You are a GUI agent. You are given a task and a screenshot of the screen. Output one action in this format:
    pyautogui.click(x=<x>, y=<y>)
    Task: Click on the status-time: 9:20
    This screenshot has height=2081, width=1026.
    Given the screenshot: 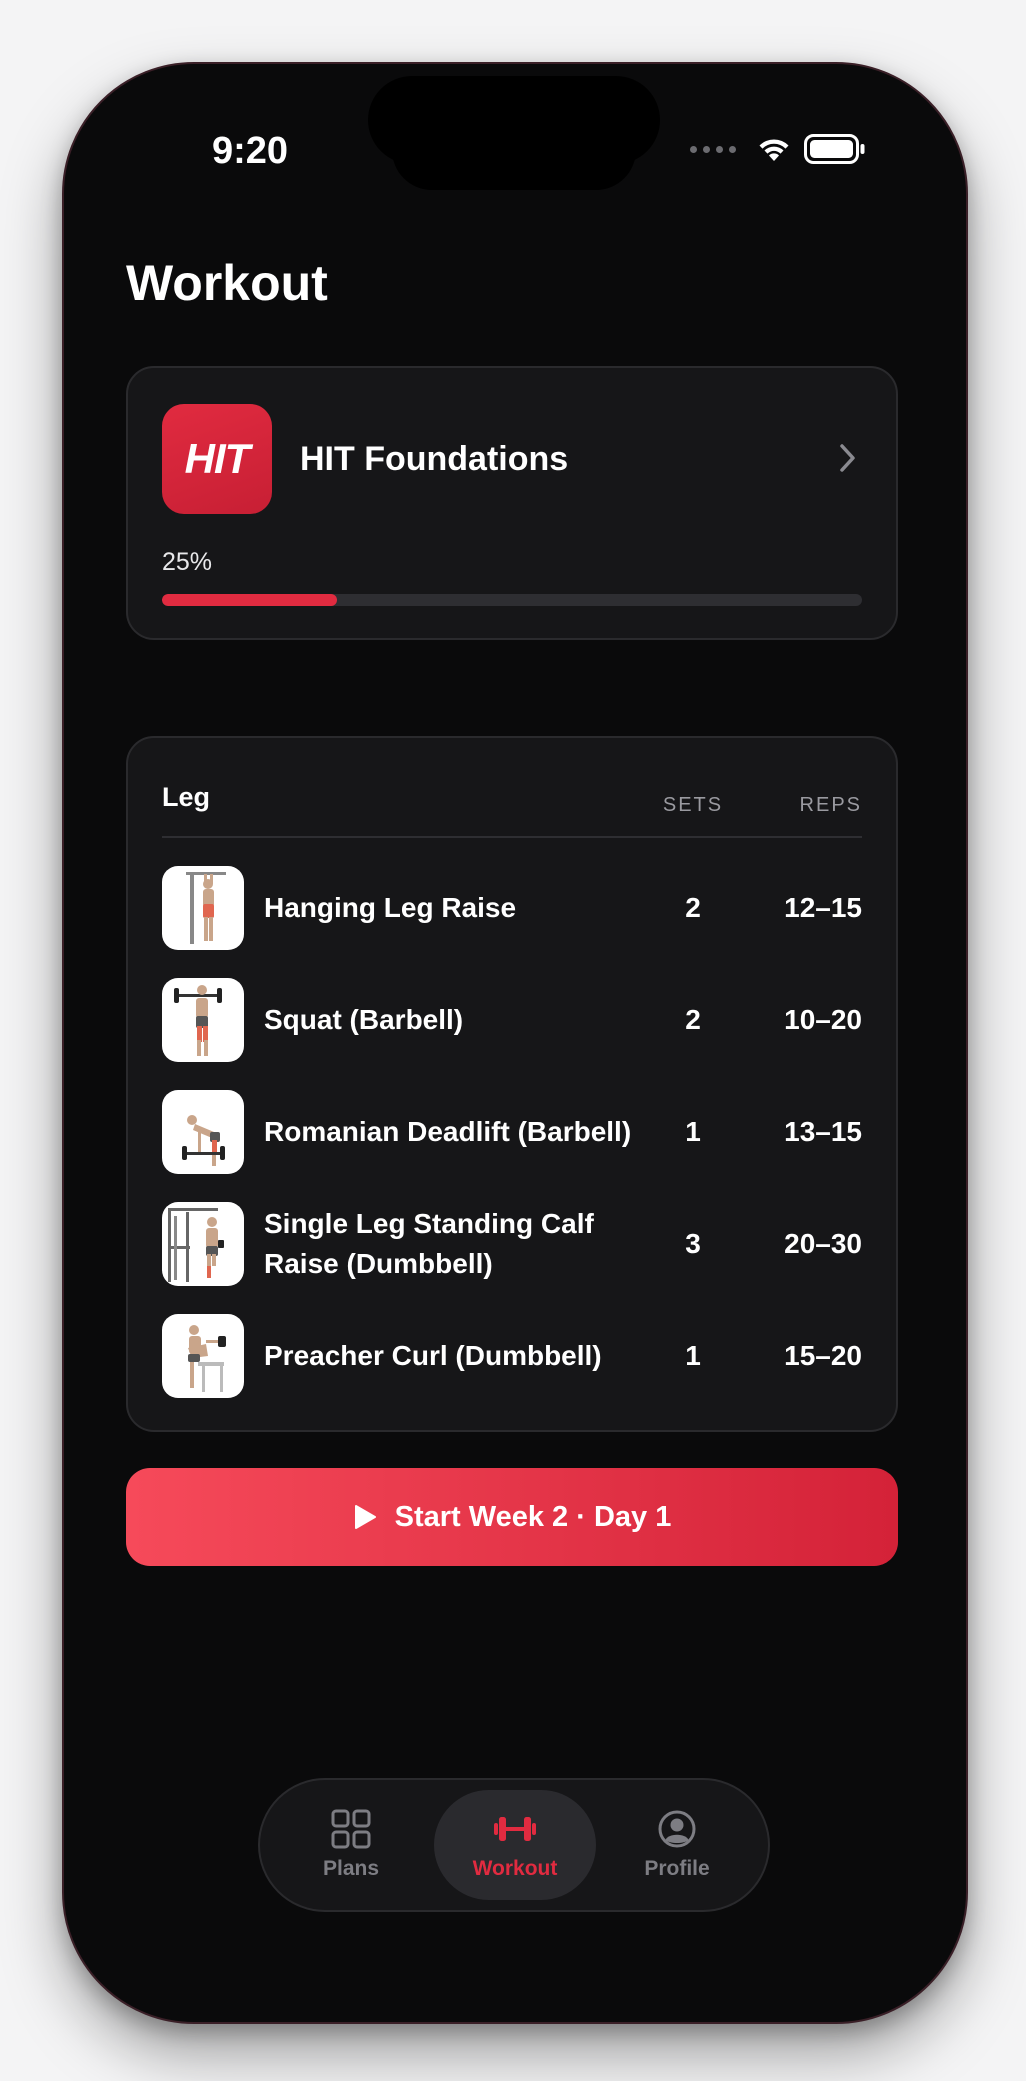 What is the action you would take?
    pyautogui.click(x=250, y=151)
    